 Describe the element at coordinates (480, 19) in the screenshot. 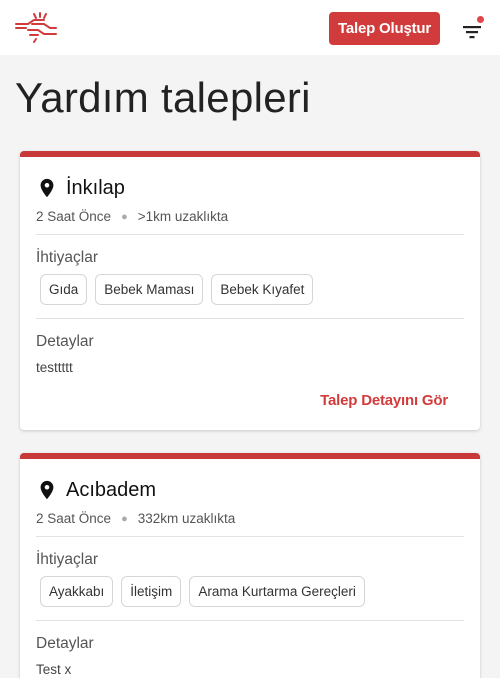

I see `filter-active-badge` at that location.